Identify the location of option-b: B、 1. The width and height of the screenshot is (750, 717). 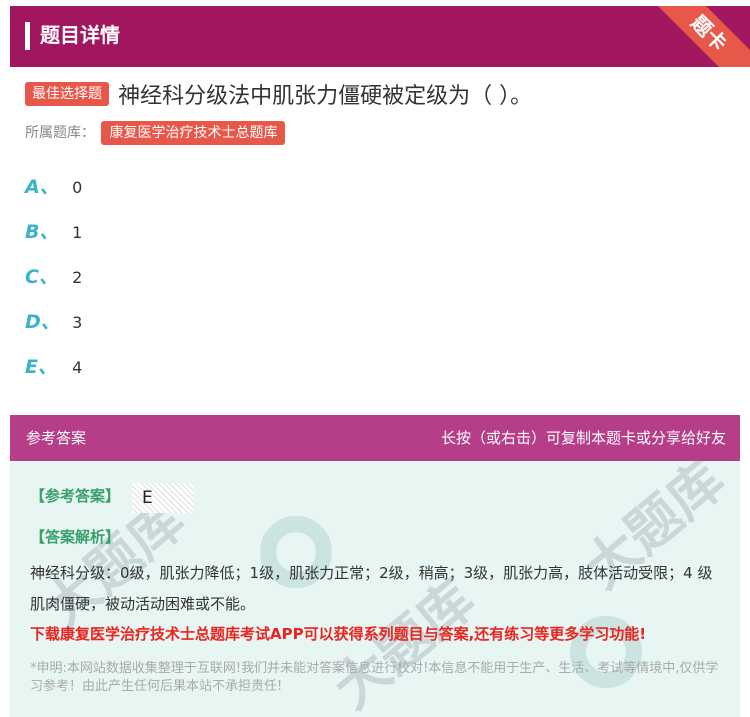
(53, 232).